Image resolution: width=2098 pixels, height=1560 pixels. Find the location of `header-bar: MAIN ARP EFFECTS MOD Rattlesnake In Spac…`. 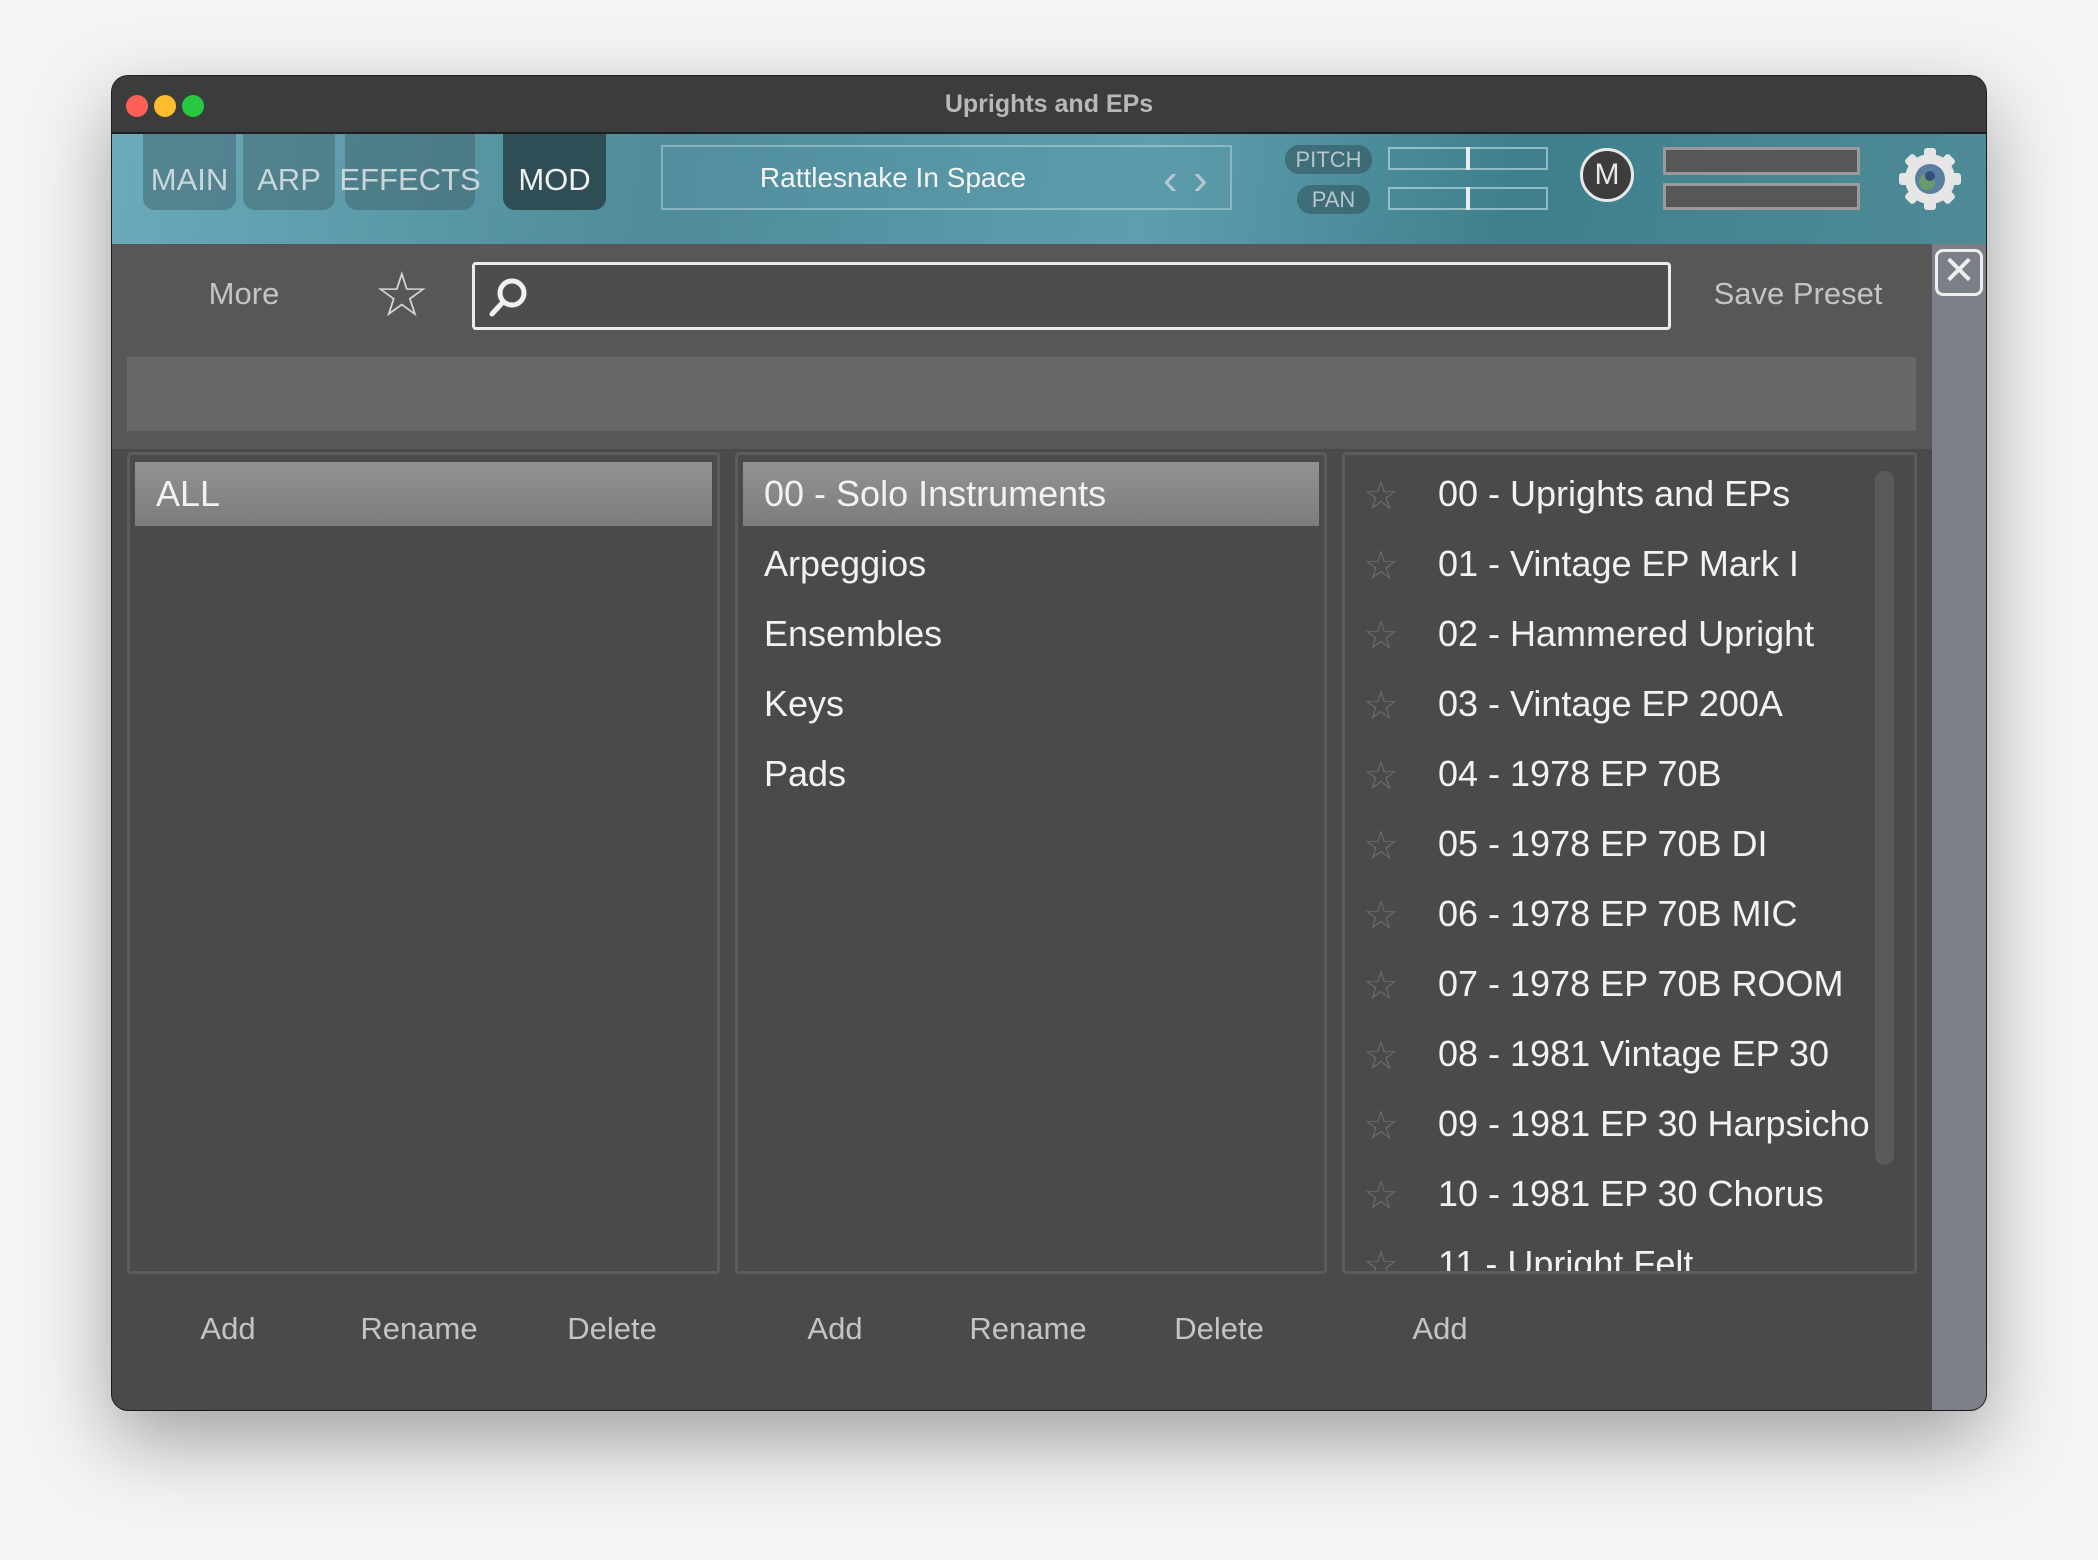

header-bar: MAIN ARP EFFECTS MOD Rattlesnake In Spac… is located at coordinates (1049, 189).